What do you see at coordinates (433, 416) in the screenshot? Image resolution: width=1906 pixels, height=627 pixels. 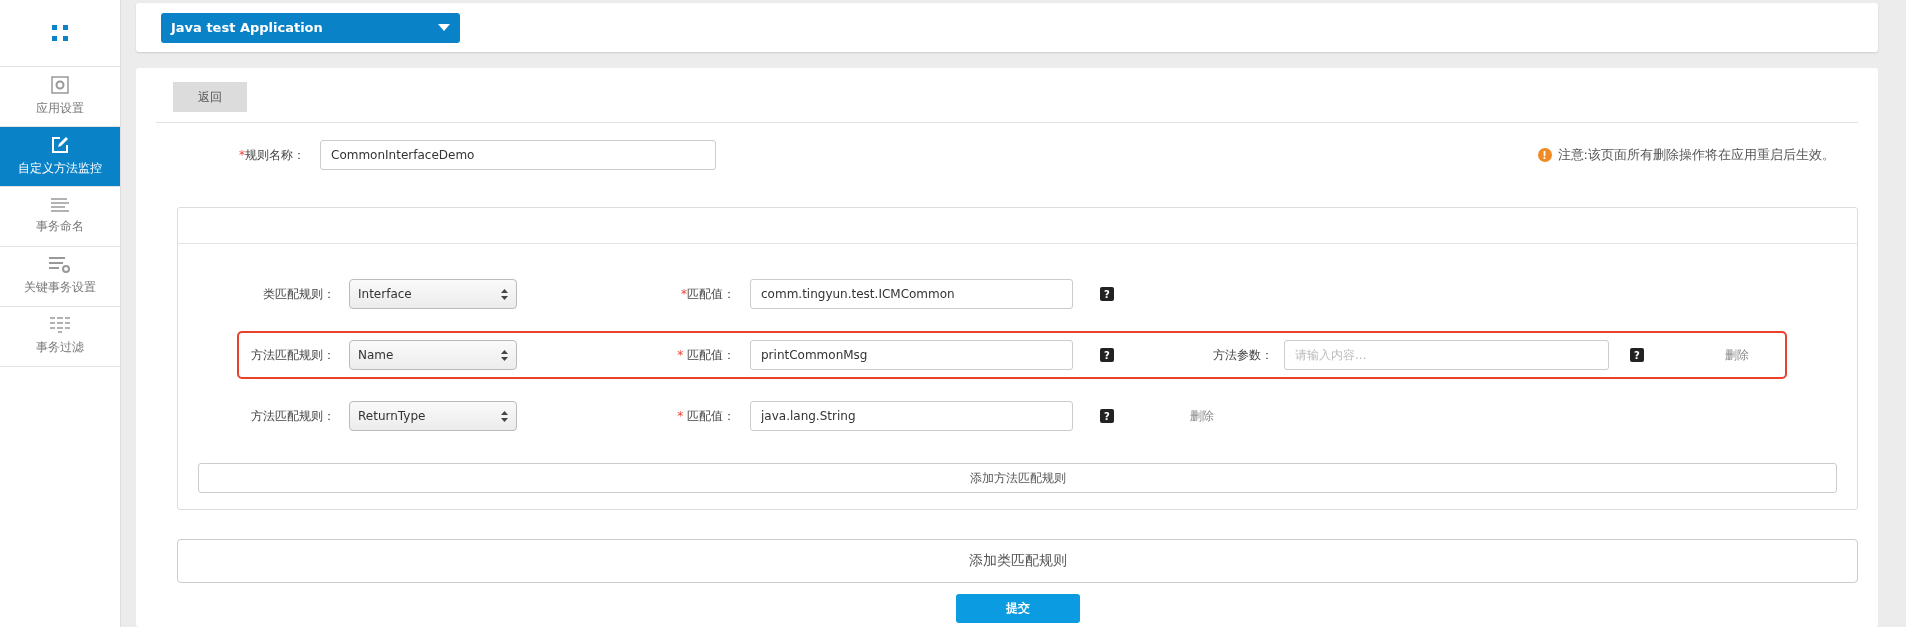 I see `rule-select: ReturnType` at bounding box center [433, 416].